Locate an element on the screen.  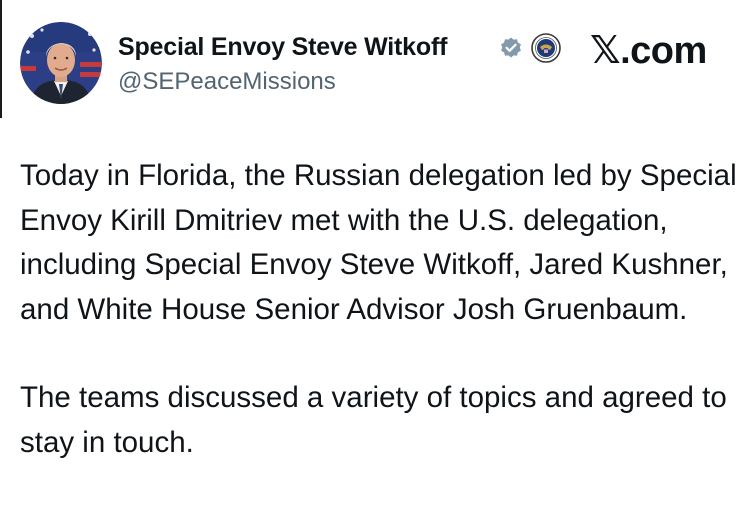
author-handle: @SEPeaceMissions is located at coordinates (227, 82).